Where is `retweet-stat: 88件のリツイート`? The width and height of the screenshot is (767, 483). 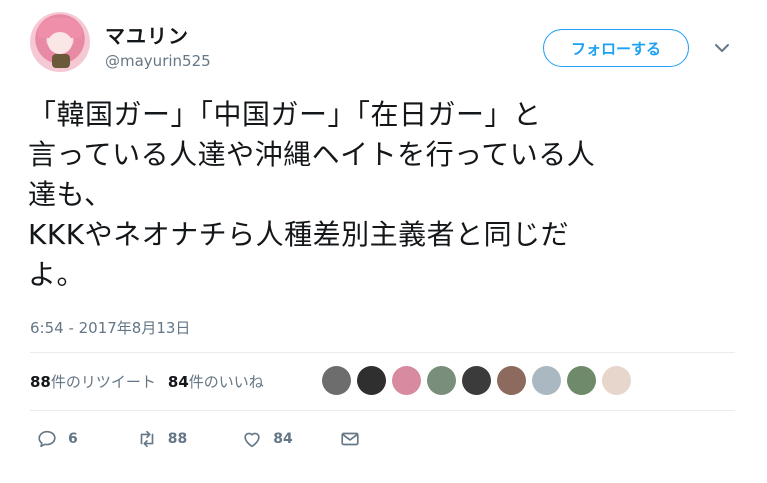
retweet-stat: 88件のリツイート is located at coordinates (93, 381).